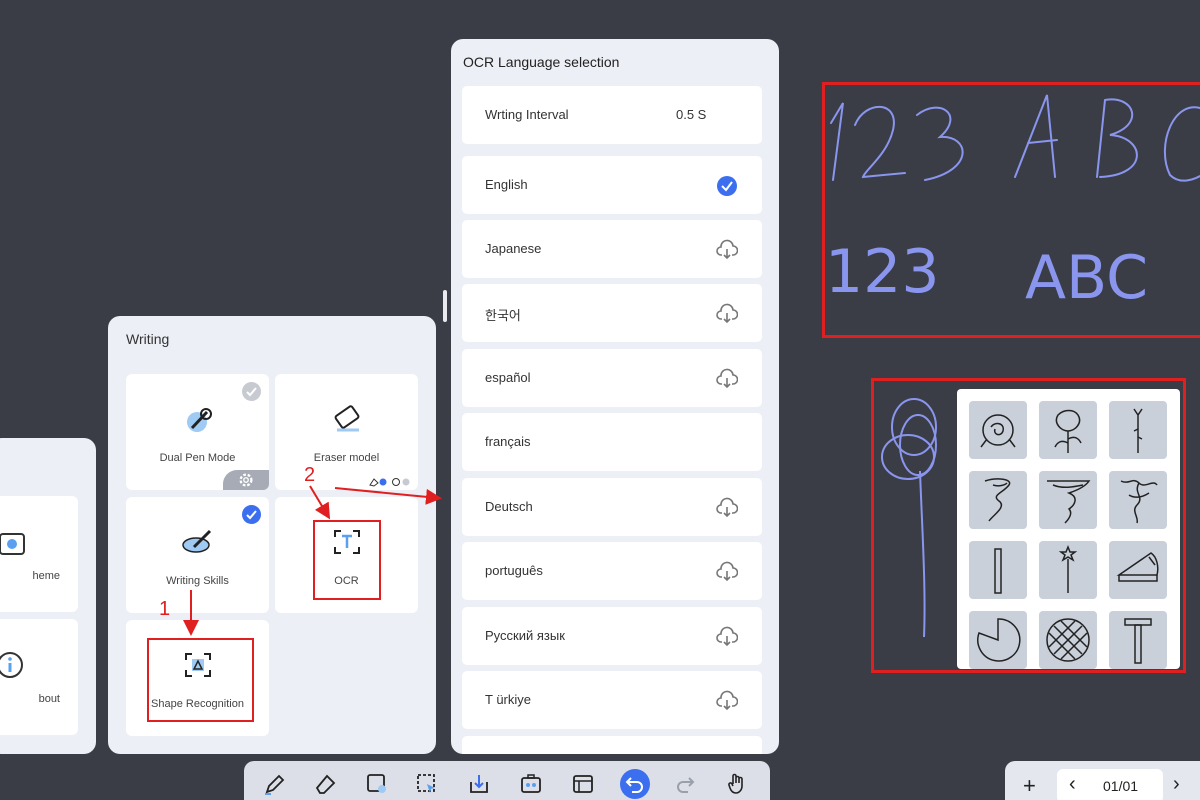 The image size is (1200, 800). What do you see at coordinates (509, 506) in the screenshot?
I see `language-label: Deutsch` at bounding box center [509, 506].